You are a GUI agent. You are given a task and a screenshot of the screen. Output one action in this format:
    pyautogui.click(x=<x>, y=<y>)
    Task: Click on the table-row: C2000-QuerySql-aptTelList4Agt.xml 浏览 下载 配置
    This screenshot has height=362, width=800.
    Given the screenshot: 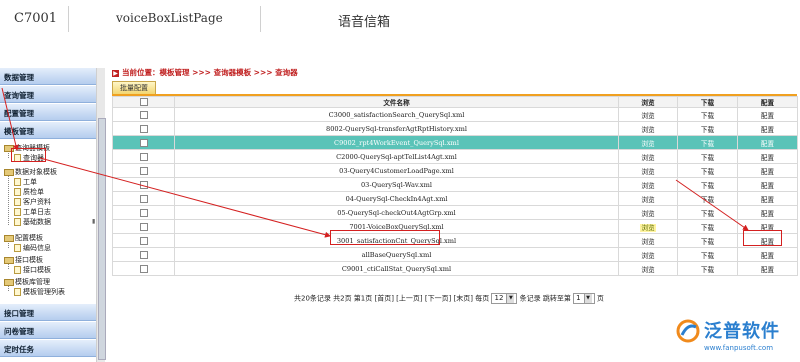 What is the action you would take?
    pyautogui.click(x=455, y=156)
    